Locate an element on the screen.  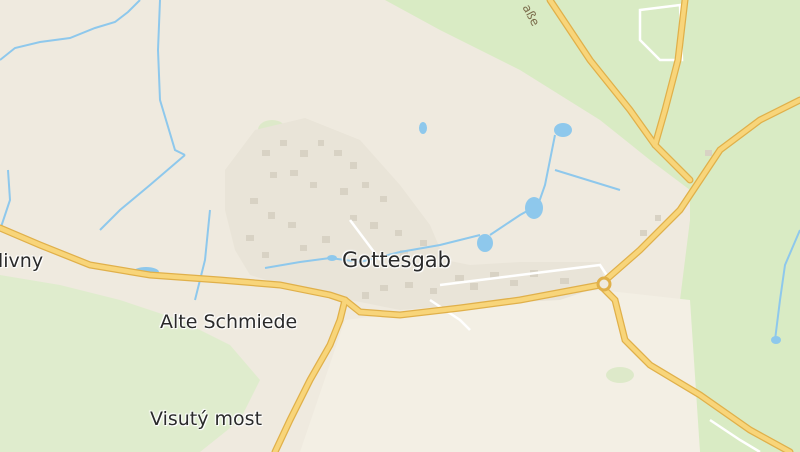
roundabout is located at coordinates (604, 284).